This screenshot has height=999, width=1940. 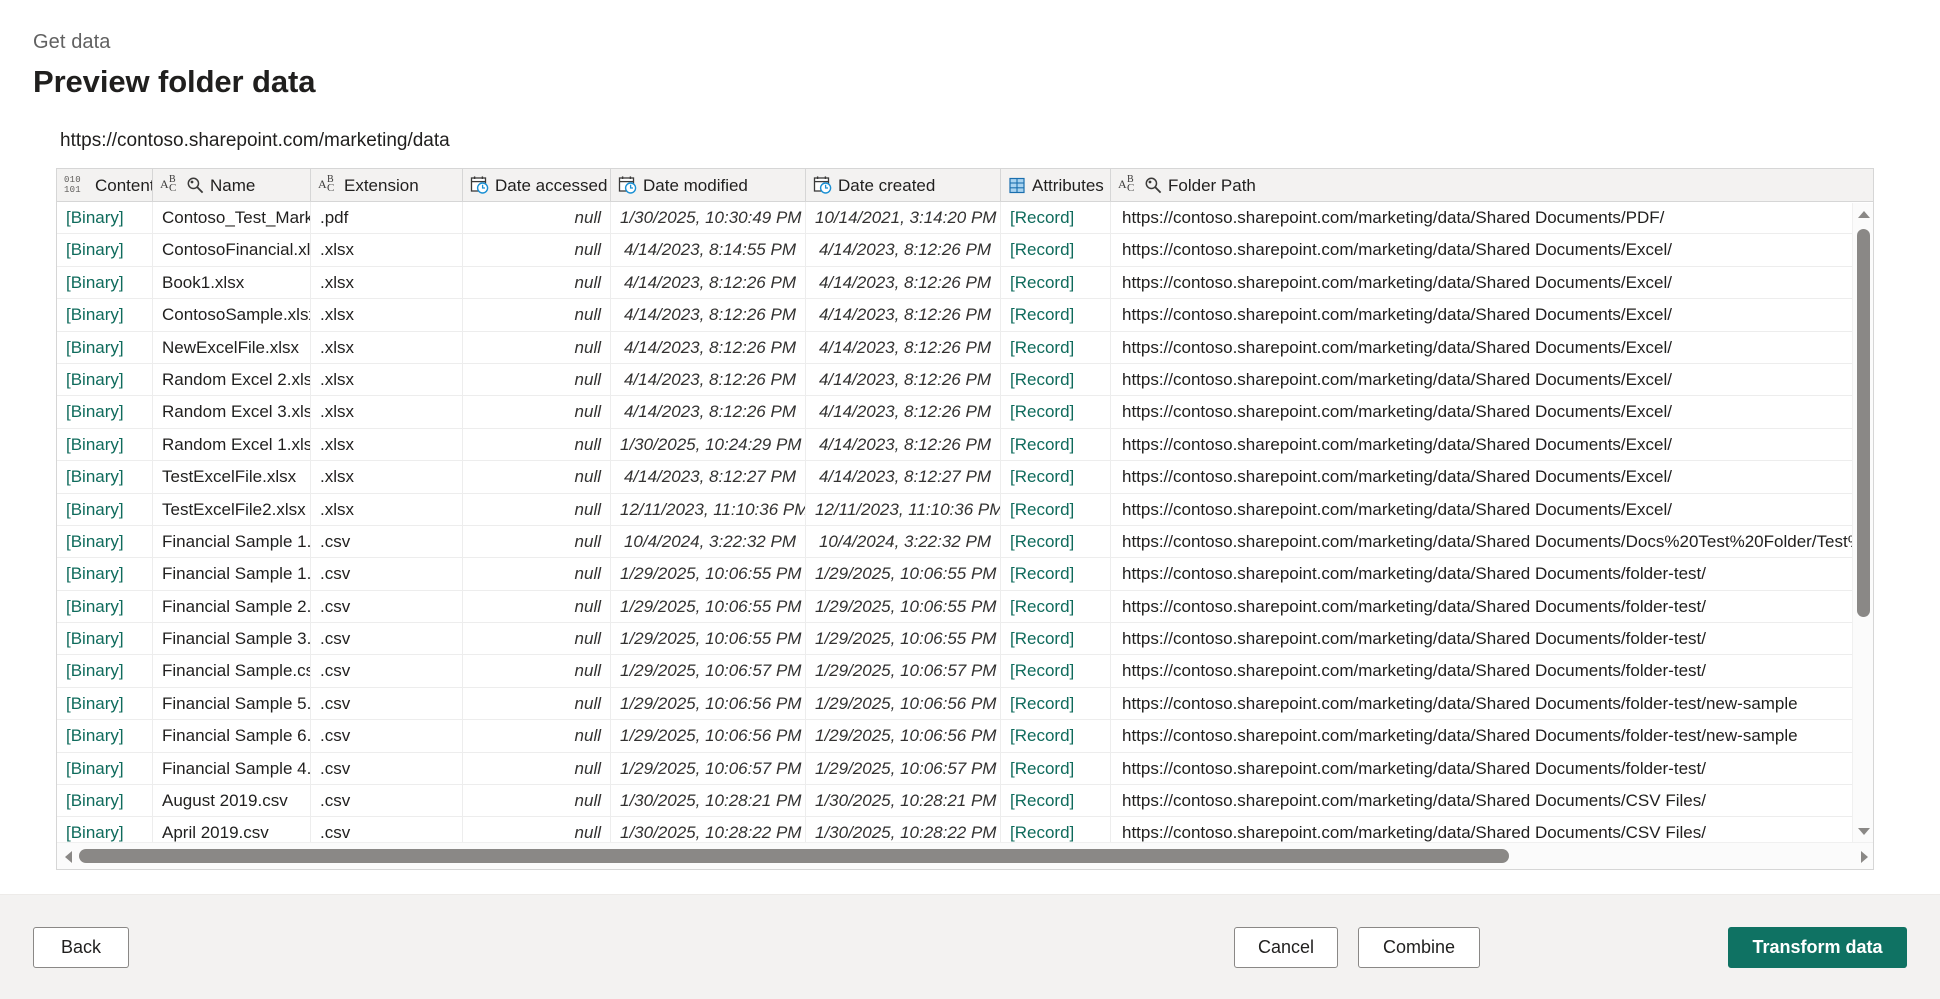 What do you see at coordinates (903, 185) in the screenshot?
I see `column-header-date-created: Date created` at bounding box center [903, 185].